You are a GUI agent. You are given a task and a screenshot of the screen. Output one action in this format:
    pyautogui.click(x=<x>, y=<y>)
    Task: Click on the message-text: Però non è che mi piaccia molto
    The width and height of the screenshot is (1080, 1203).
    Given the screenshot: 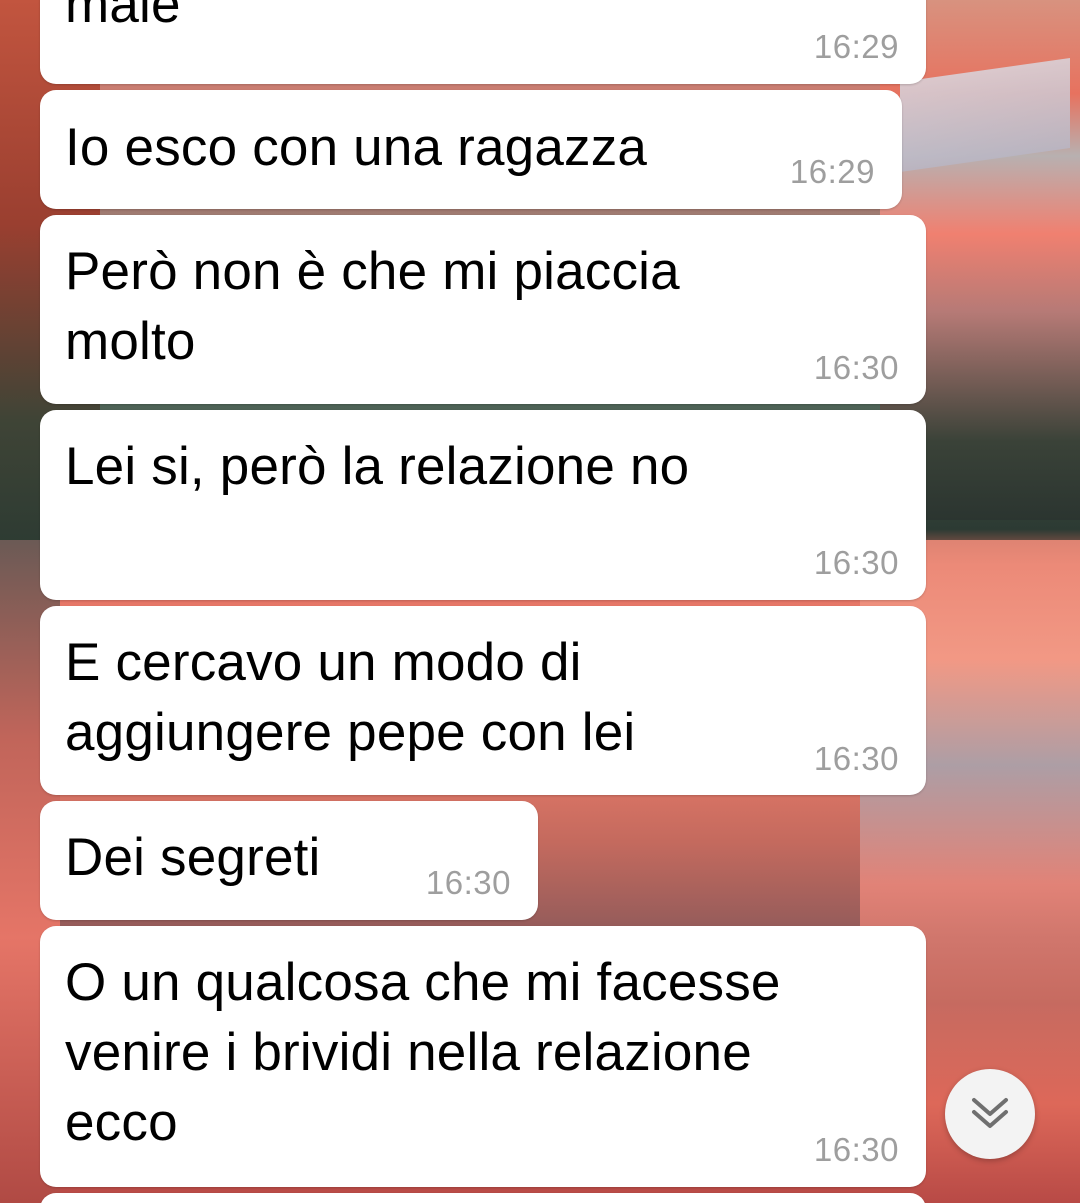 What is the action you would take?
    pyautogui.click(x=372, y=306)
    